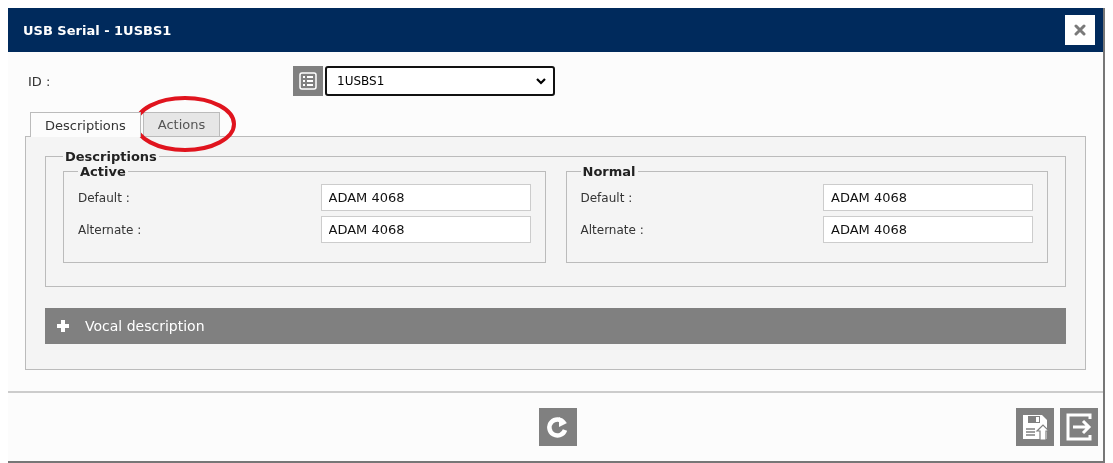  I want to click on close-icon, so click(1080, 30).